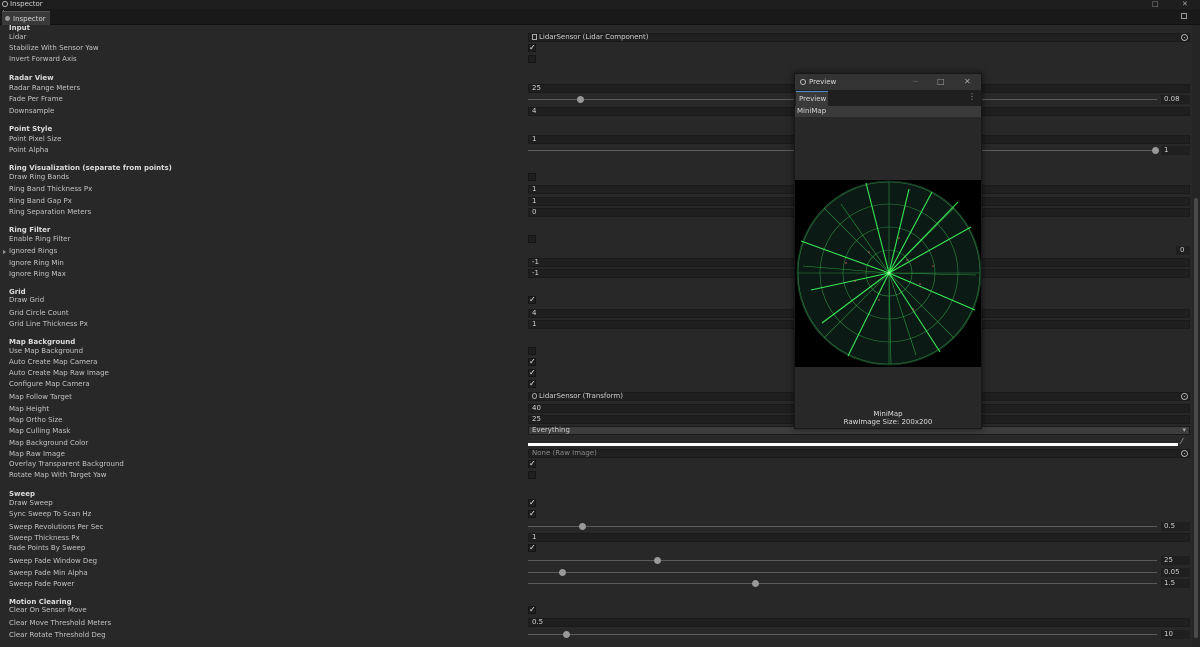  What do you see at coordinates (48, 610) in the screenshot?
I see `label-clear-move: Clear On Sensor Move` at bounding box center [48, 610].